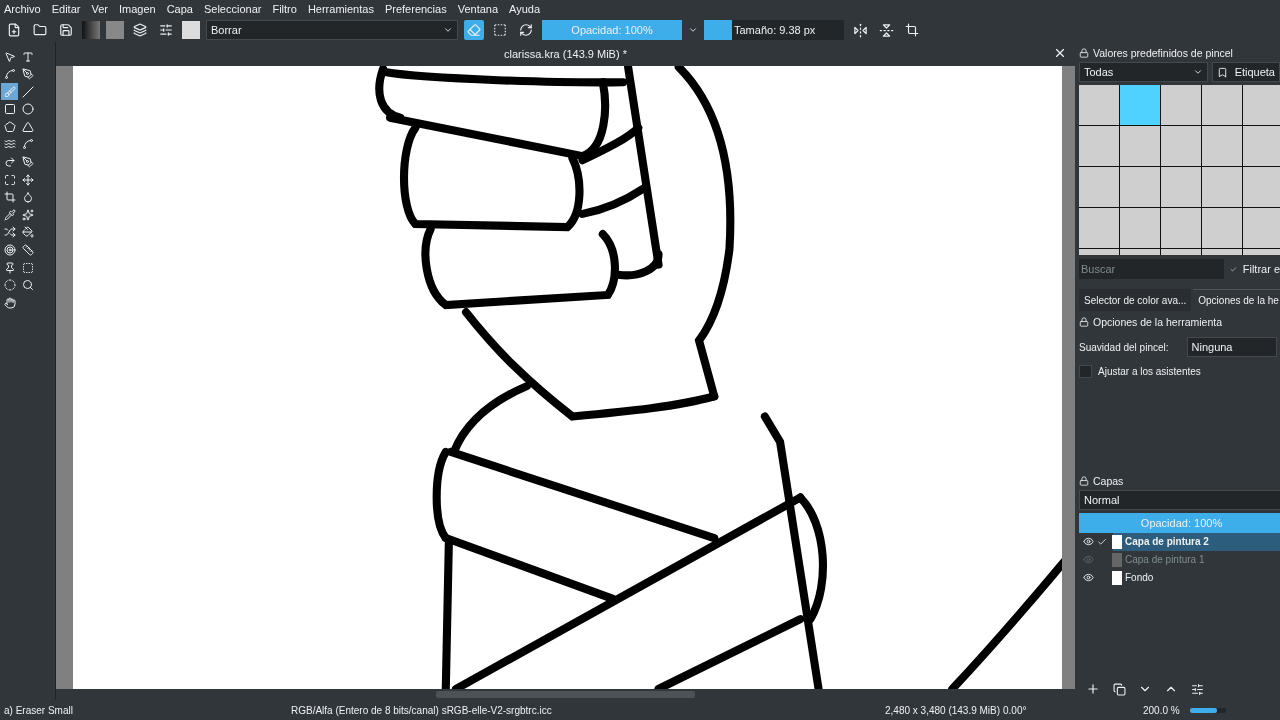 The image size is (1280, 720). What do you see at coordinates (332, 30) in the screenshot?
I see `brush-preset-dropdown: Borrar` at bounding box center [332, 30].